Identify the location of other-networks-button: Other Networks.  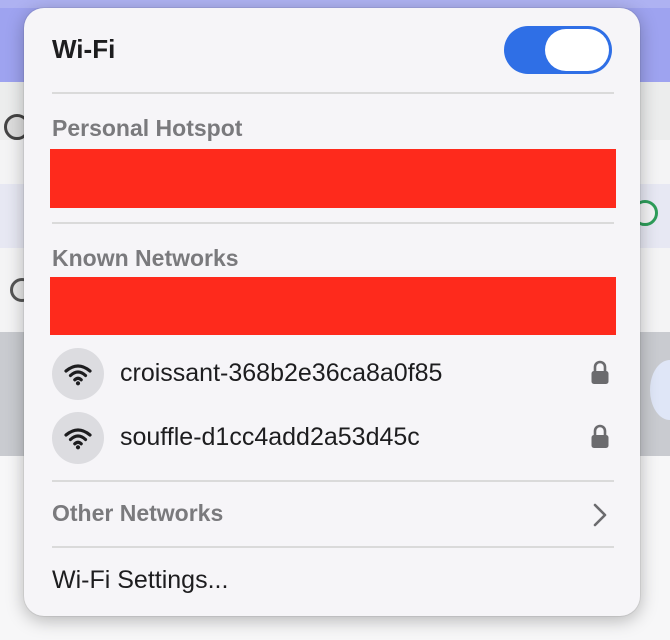
(137, 513).